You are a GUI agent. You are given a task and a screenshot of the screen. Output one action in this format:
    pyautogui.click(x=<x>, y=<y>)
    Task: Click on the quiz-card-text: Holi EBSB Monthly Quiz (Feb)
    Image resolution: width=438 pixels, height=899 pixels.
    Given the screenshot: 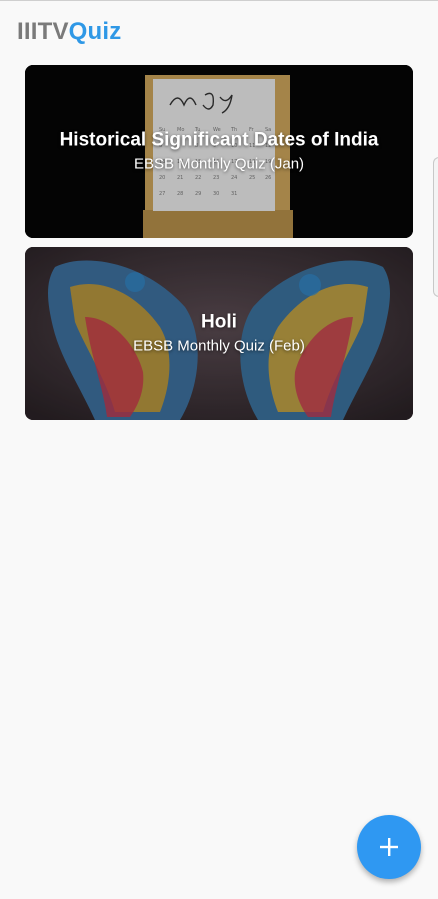 What is the action you would take?
    pyautogui.click(x=219, y=333)
    